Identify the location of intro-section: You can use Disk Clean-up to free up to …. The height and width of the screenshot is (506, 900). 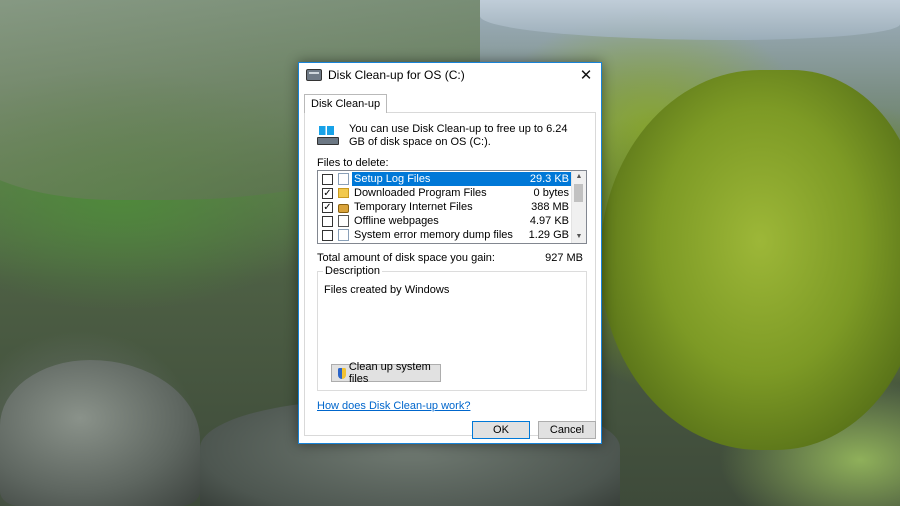
(448, 136).